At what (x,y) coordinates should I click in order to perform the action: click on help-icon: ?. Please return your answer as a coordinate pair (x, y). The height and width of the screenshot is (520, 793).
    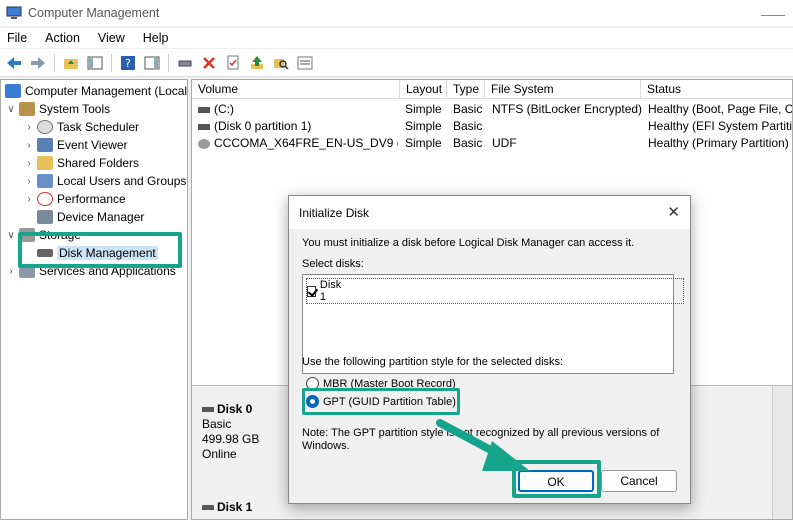
    Looking at the image, I should click on (128, 62).